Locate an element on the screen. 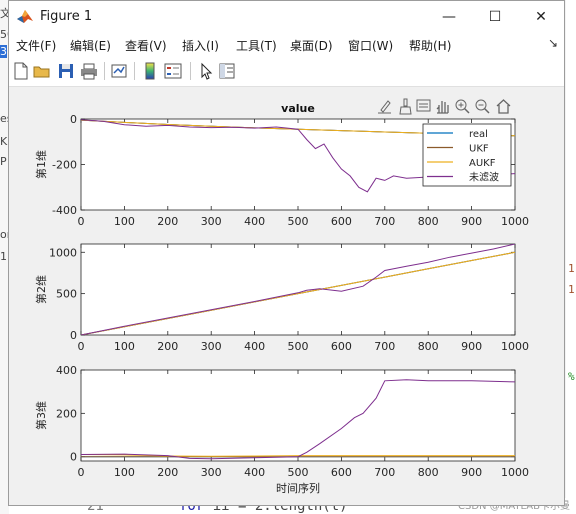 The width and height of the screenshot is (576, 514). chart-title: value is located at coordinates (298, 108).